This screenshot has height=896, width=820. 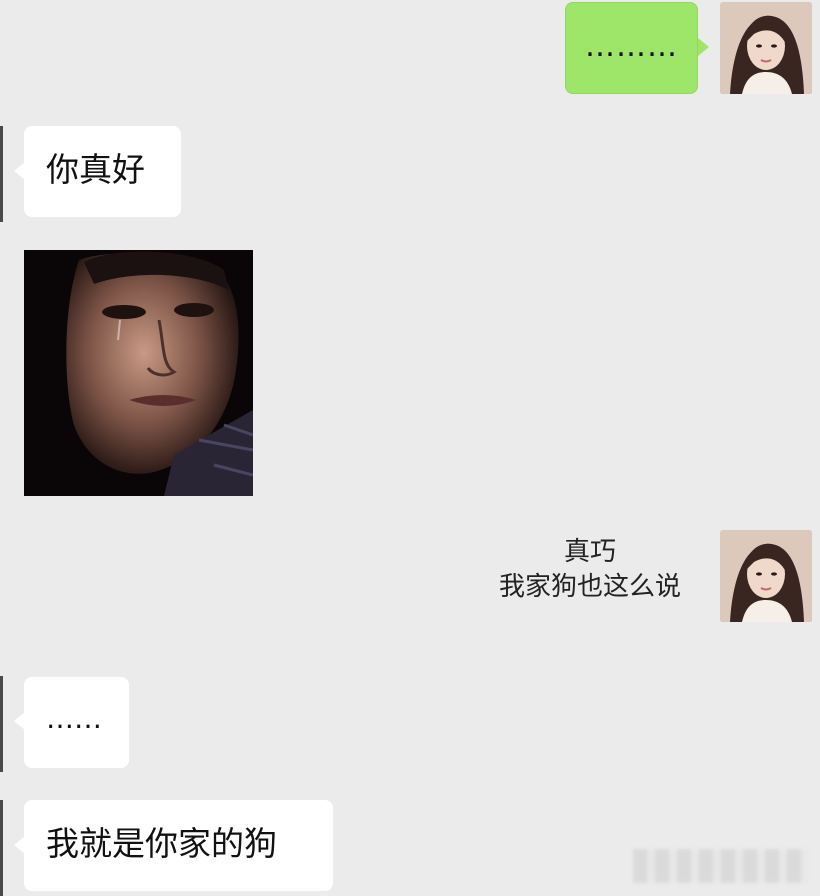 I want to click on message-text: 你真好, so click(x=95, y=169).